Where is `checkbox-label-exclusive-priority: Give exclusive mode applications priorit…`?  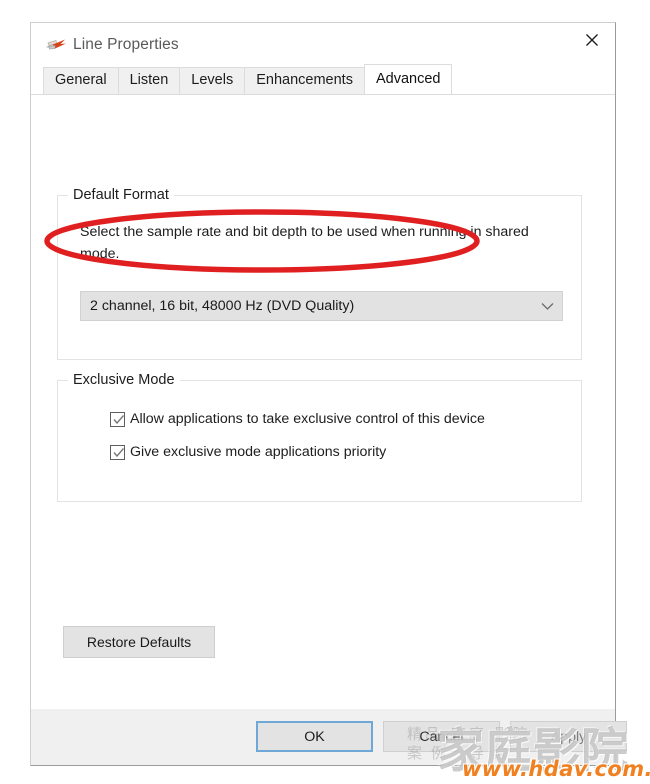
checkbox-label-exclusive-priority: Give exclusive mode applications priorit… is located at coordinates (258, 452).